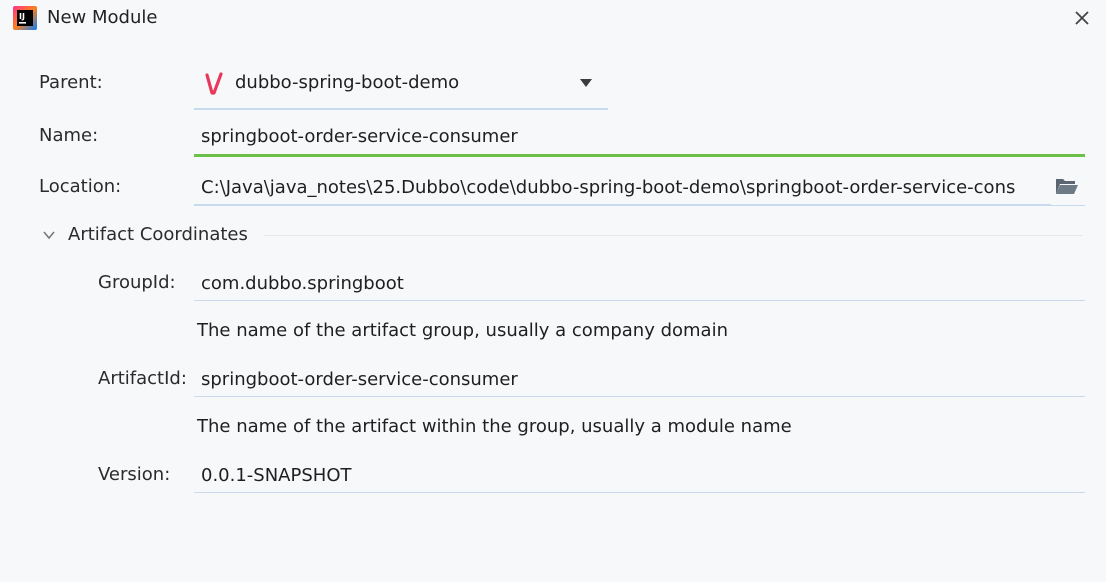 Image resolution: width=1106 pixels, height=582 pixels. I want to click on parent-select: dubbo-spring-boot-demo, so click(401, 87).